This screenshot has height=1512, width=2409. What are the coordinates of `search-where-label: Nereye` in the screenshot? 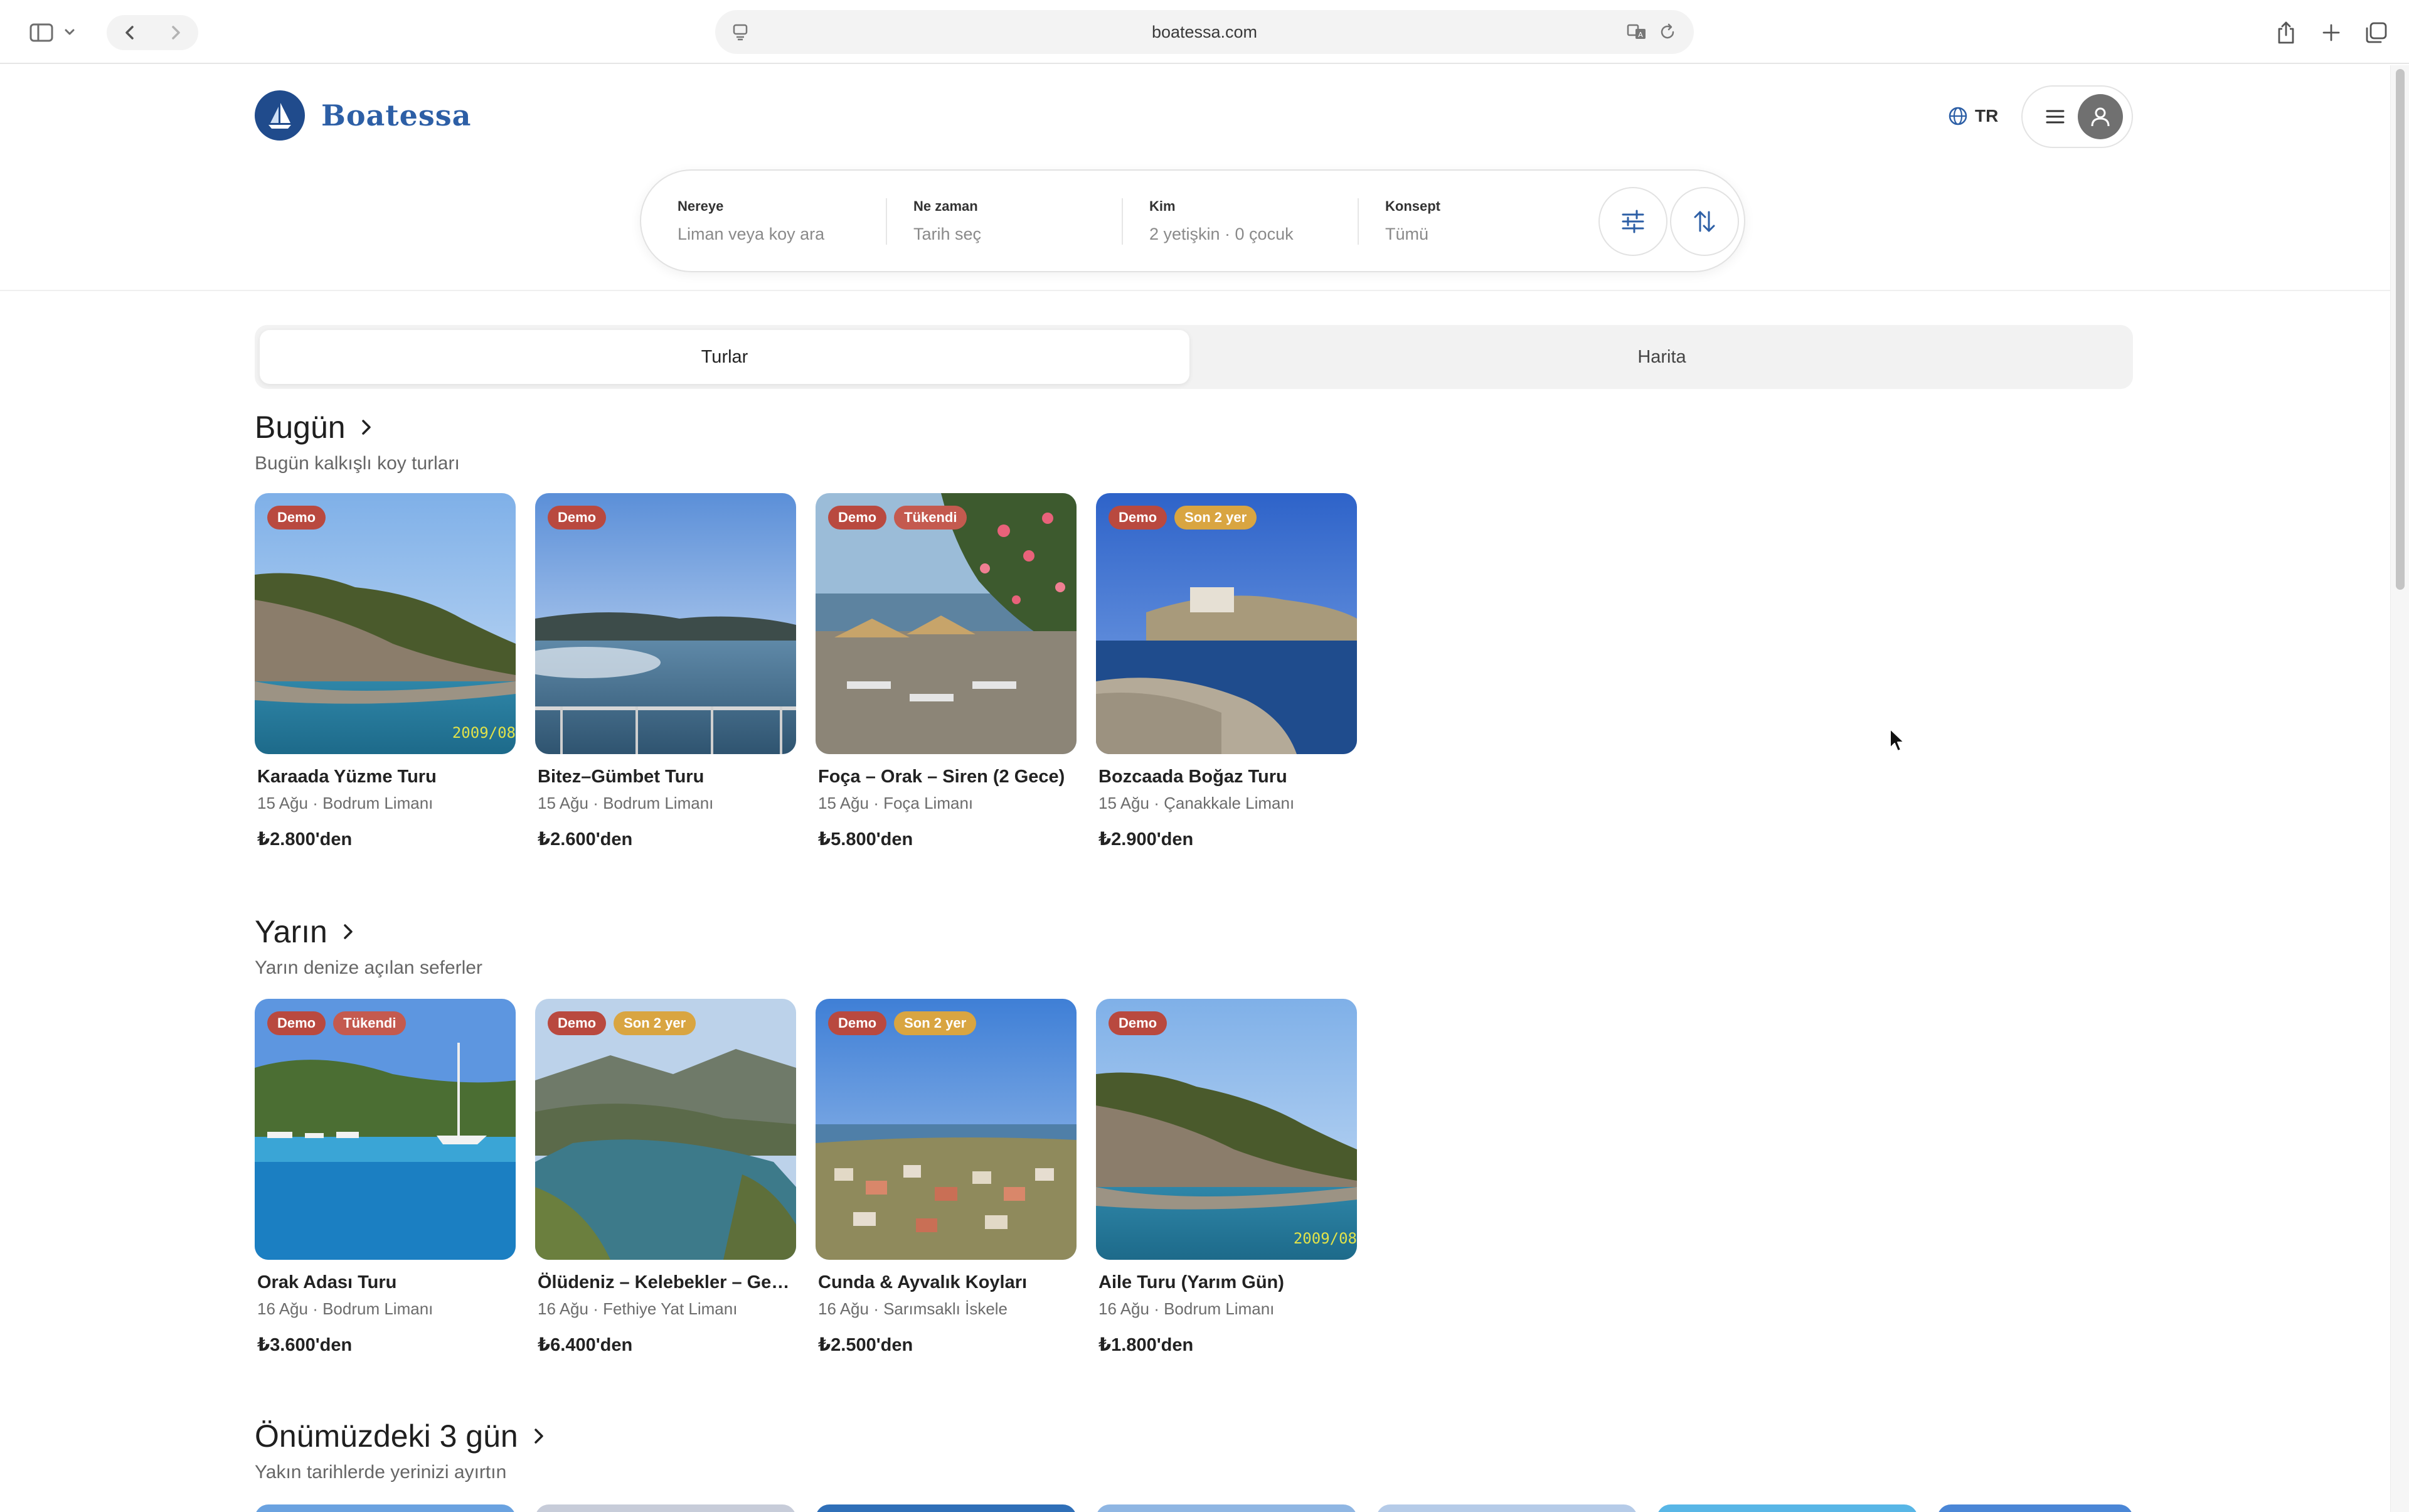 It's located at (701, 206).